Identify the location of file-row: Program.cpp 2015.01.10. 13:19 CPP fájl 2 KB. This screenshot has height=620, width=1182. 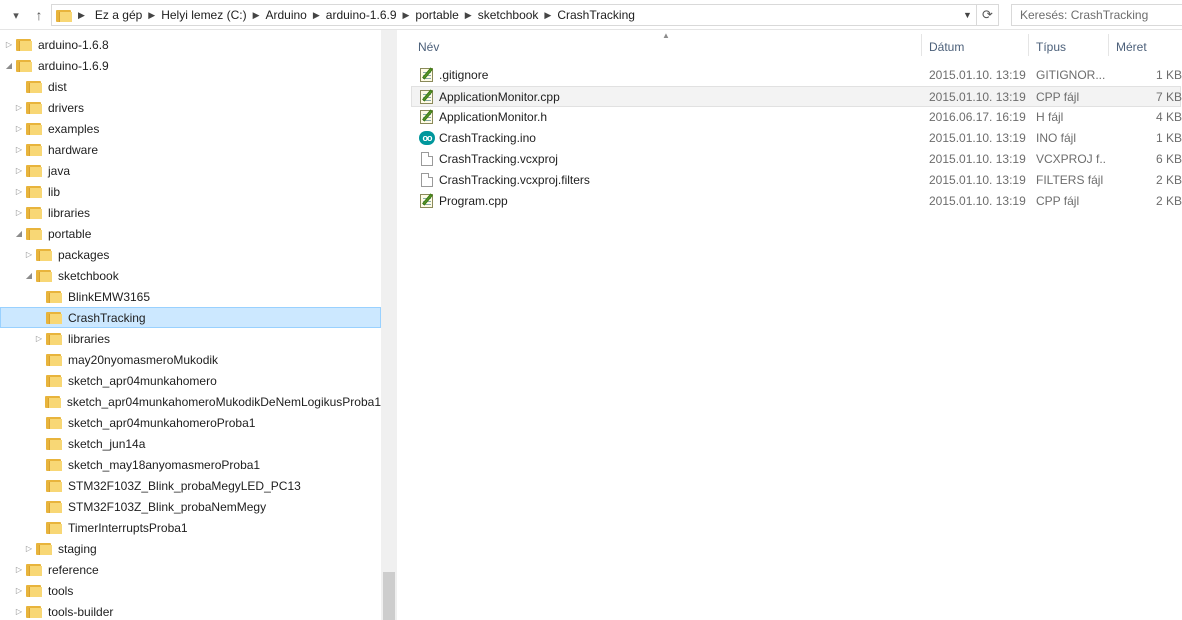
(797, 201).